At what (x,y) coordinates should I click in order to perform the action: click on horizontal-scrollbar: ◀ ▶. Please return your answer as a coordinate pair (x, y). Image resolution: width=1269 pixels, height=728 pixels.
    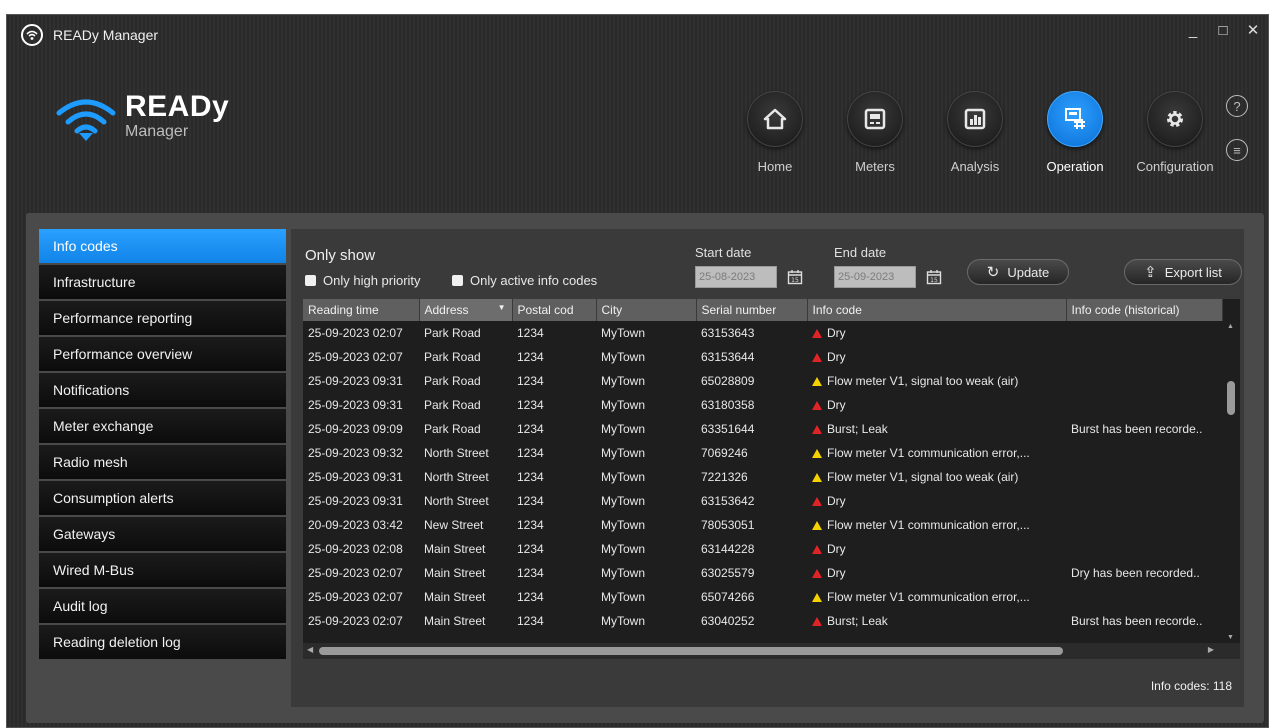
    Looking at the image, I should click on (771, 651).